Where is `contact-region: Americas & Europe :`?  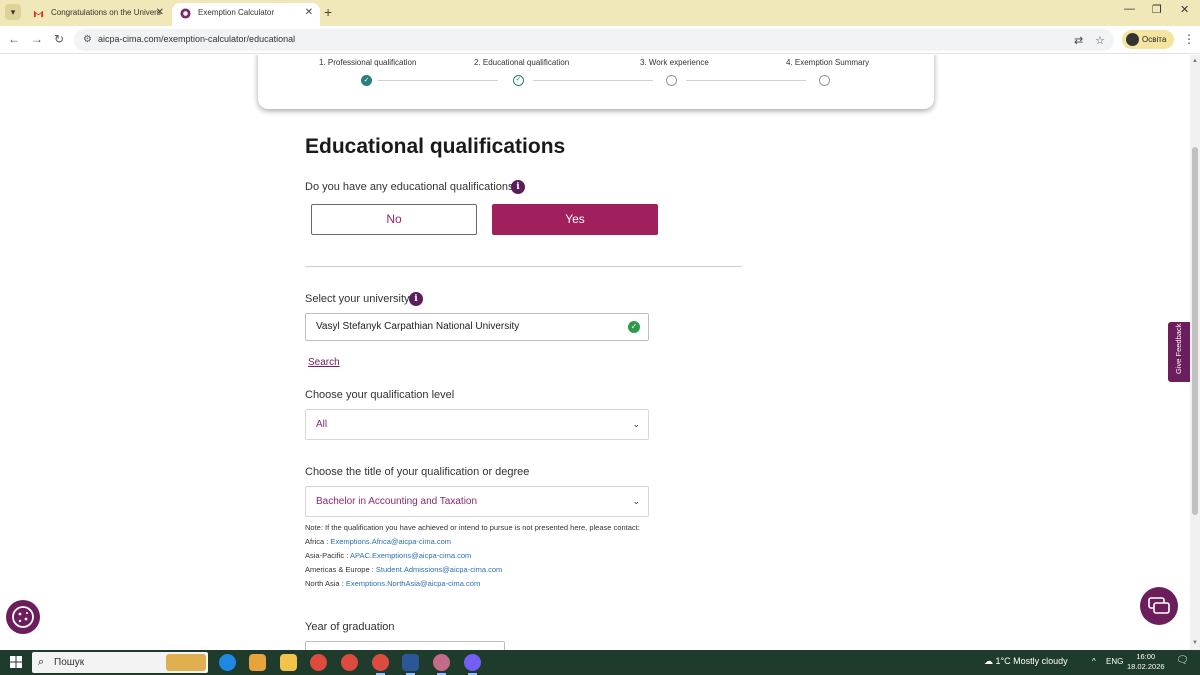 contact-region: Americas & Europe : is located at coordinates (340, 569).